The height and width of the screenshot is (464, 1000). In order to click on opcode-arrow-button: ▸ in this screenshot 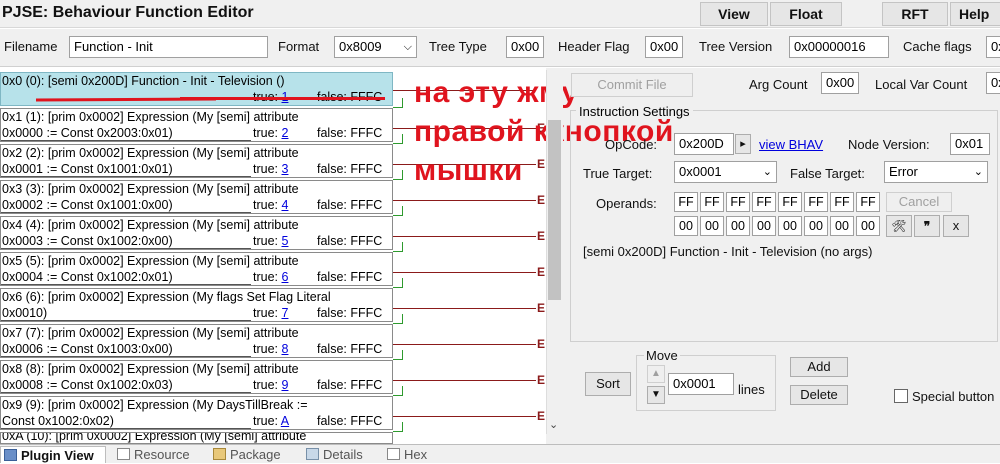, I will do `click(743, 144)`.